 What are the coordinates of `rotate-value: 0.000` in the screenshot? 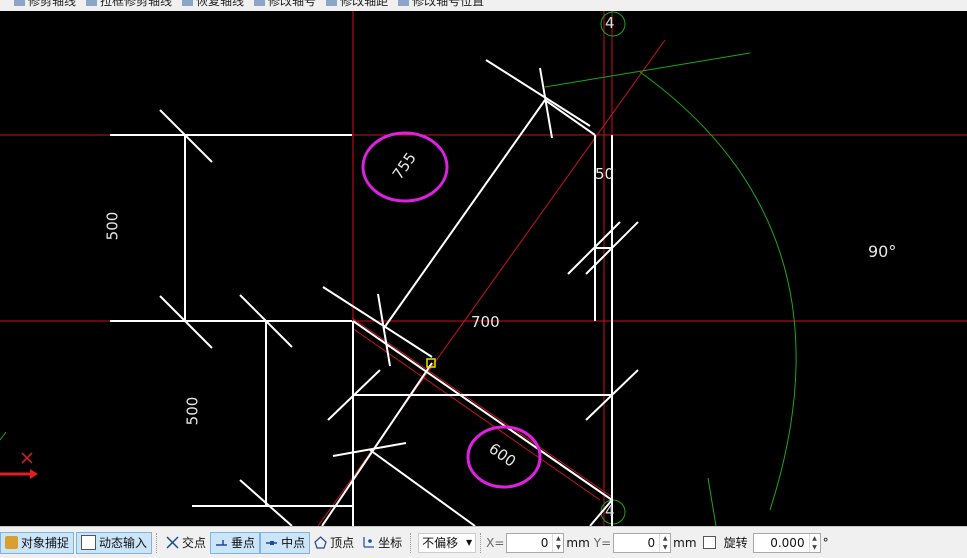 It's located at (787, 542).